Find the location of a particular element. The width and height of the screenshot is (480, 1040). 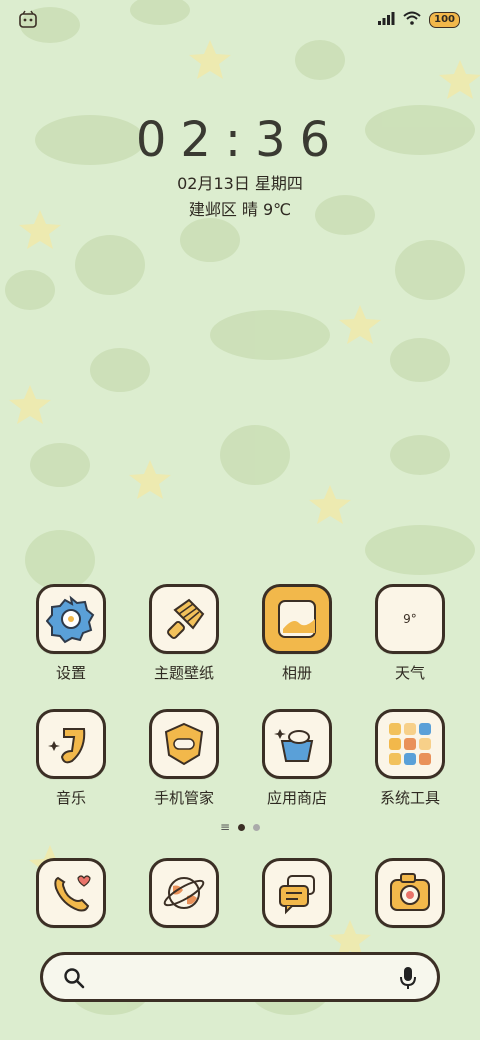

app-label: 设置 is located at coordinates (70, 673).